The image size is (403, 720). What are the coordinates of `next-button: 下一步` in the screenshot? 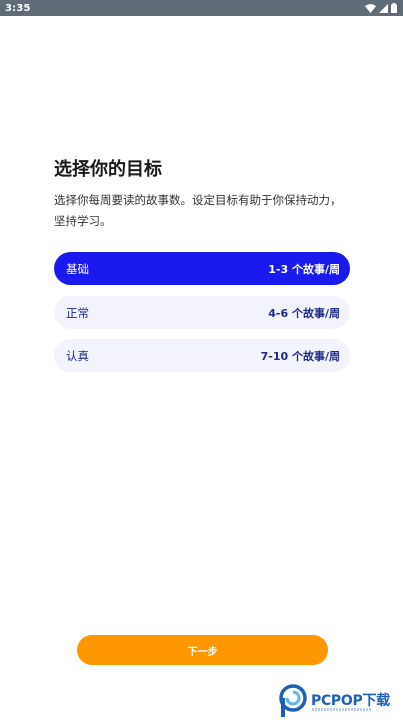 It's located at (202, 650).